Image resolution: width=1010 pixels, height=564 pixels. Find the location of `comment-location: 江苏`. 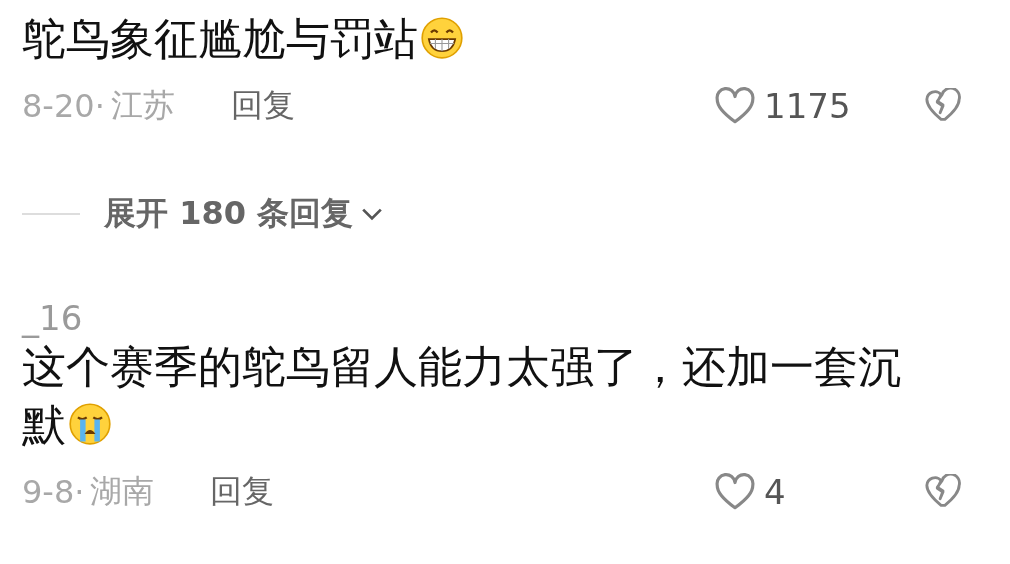

comment-location: 江苏 is located at coordinates (142, 105).